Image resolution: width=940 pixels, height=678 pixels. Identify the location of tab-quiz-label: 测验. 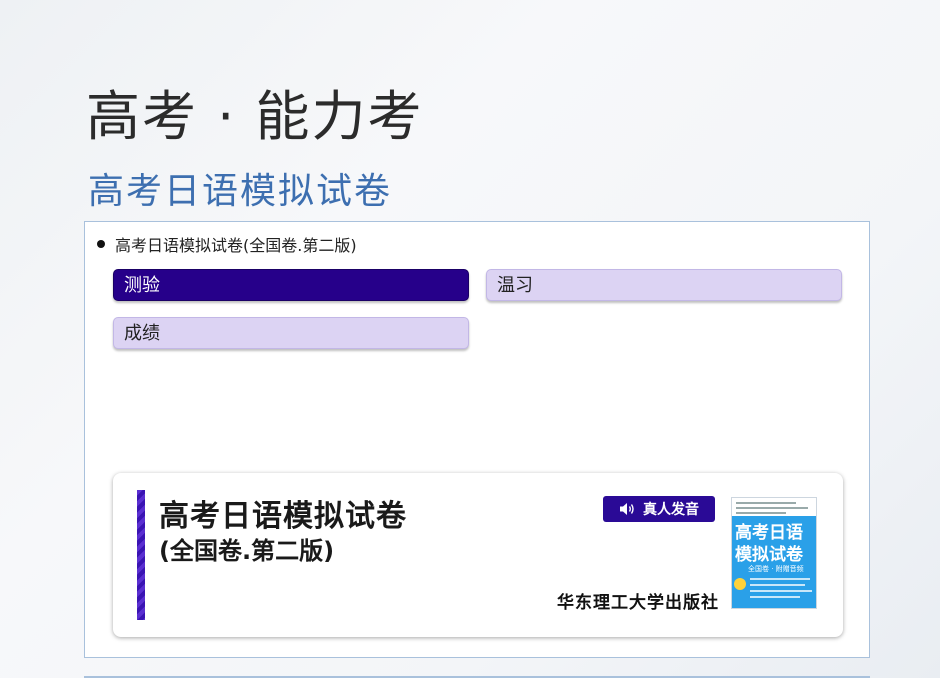
(142, 285).